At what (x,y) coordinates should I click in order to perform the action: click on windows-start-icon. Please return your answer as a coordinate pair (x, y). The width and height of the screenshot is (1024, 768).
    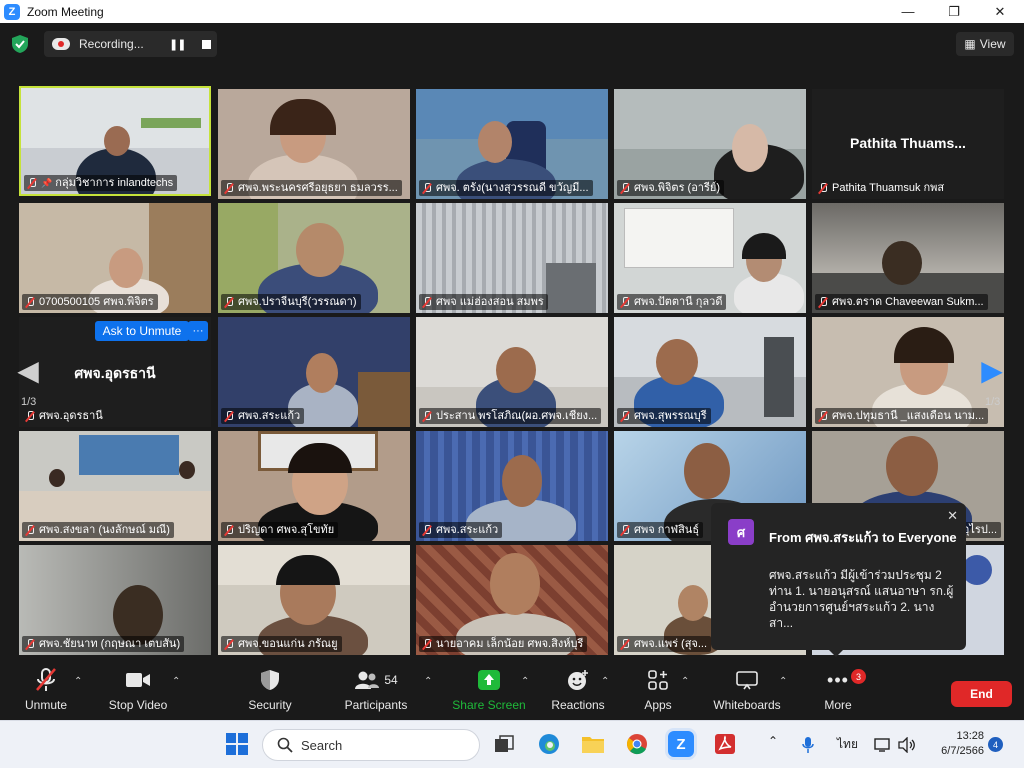
    Looking at the image, I should click on (237, 744).